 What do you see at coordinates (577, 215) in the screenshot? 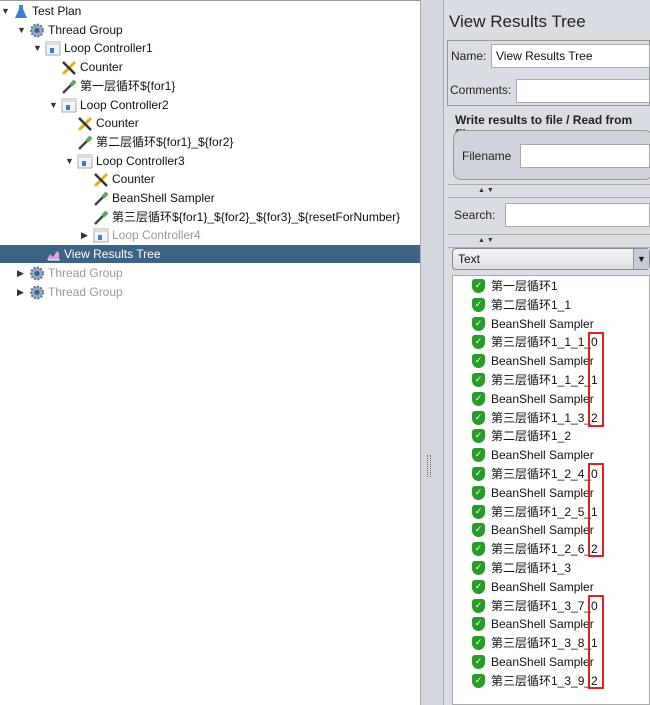
I see `search-input` at bounding box center [577, 215].